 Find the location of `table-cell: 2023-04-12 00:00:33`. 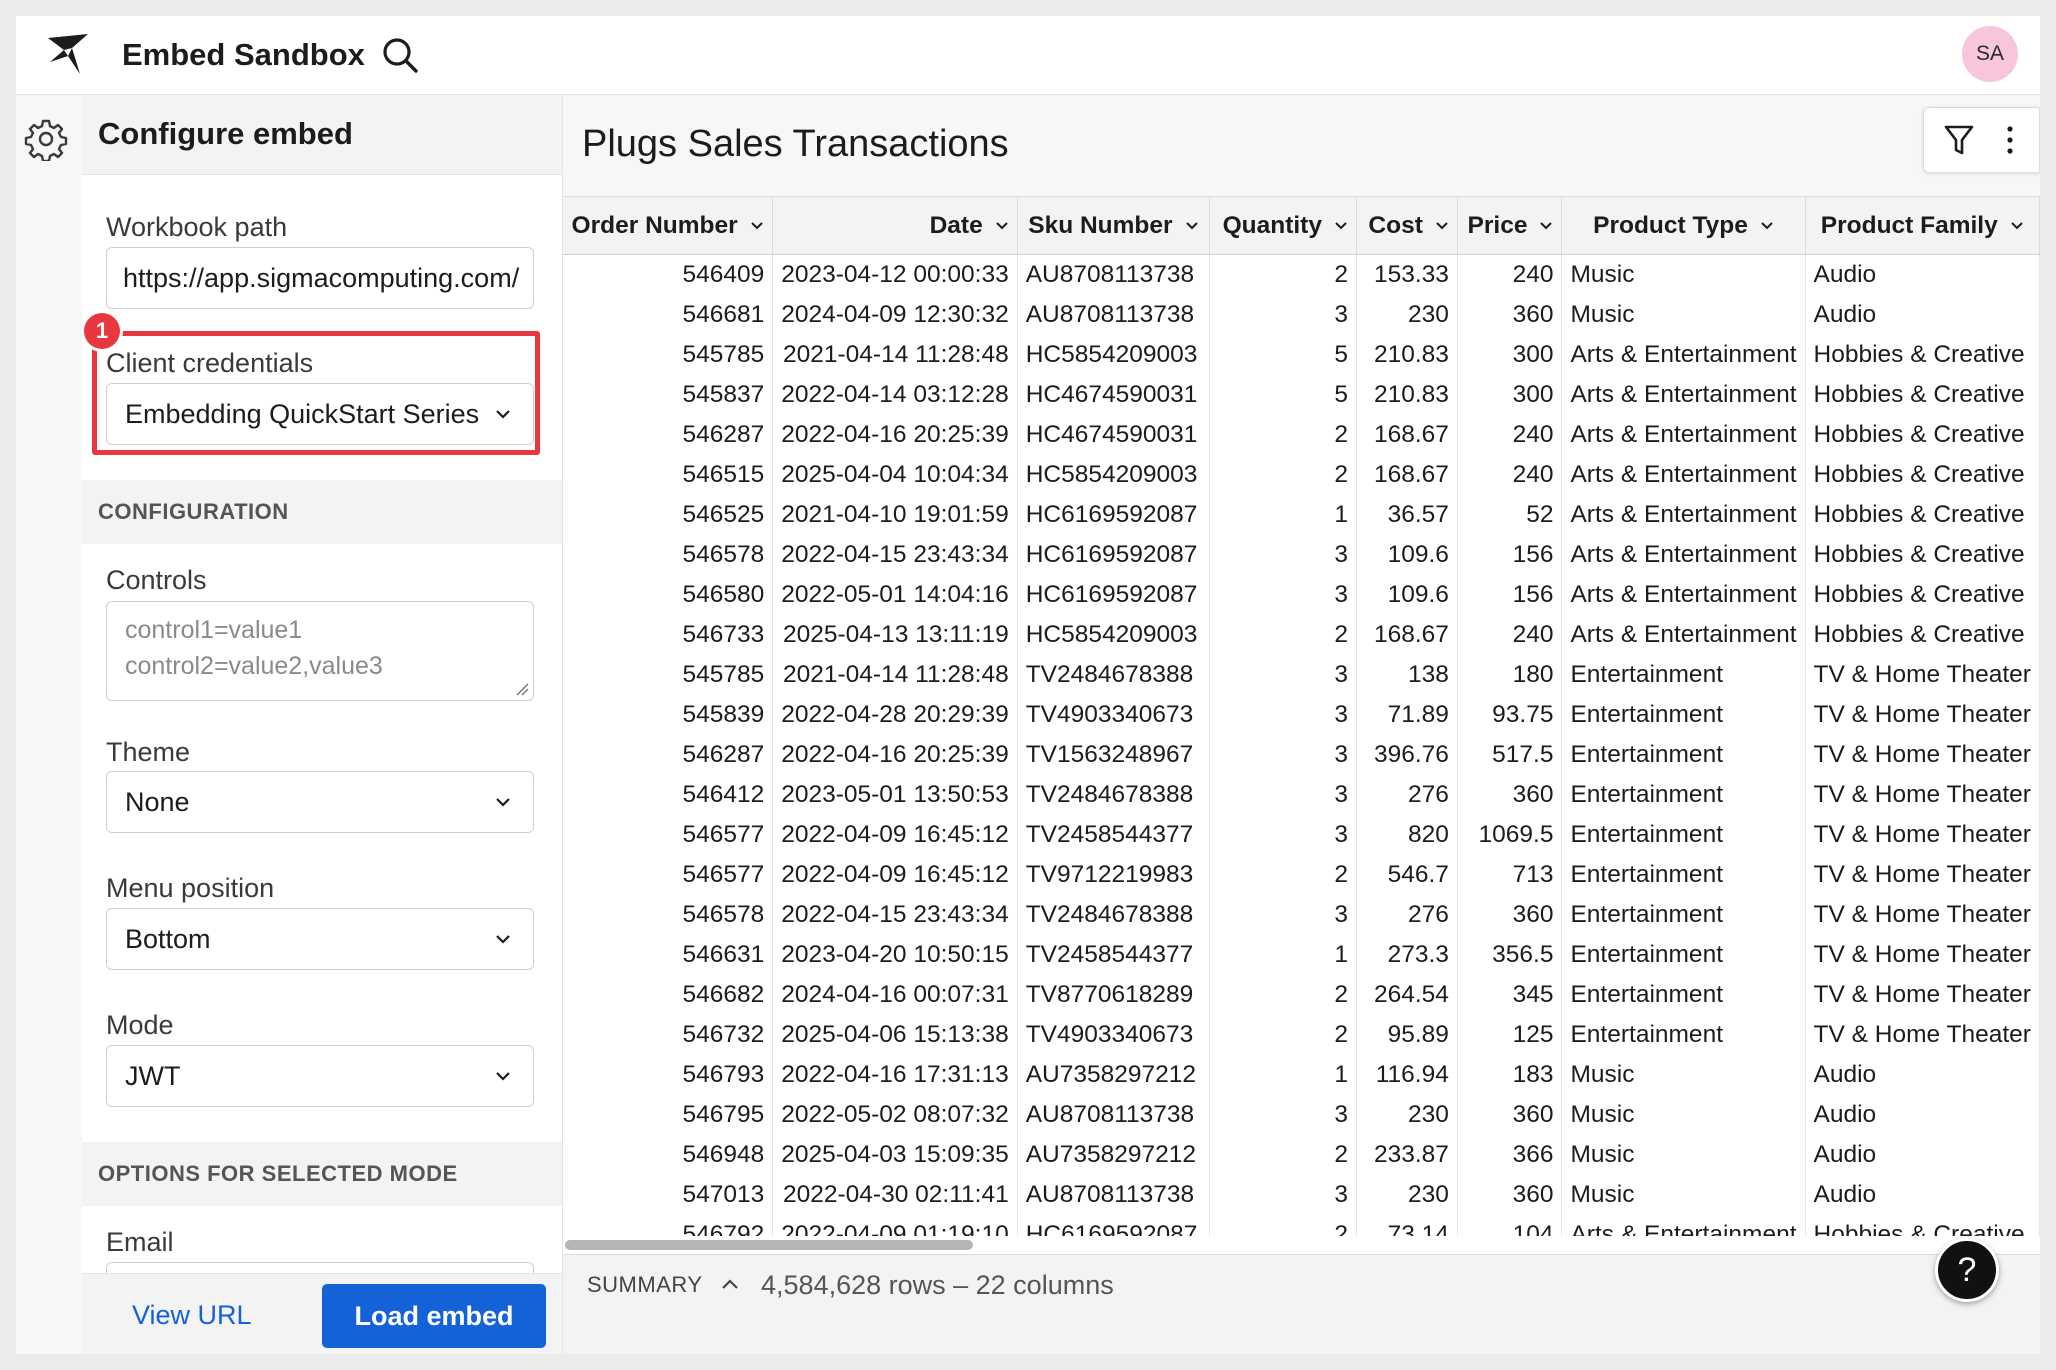

table-cell: 2023-04-12 00:00:33 is located at coordinates (895, 274).